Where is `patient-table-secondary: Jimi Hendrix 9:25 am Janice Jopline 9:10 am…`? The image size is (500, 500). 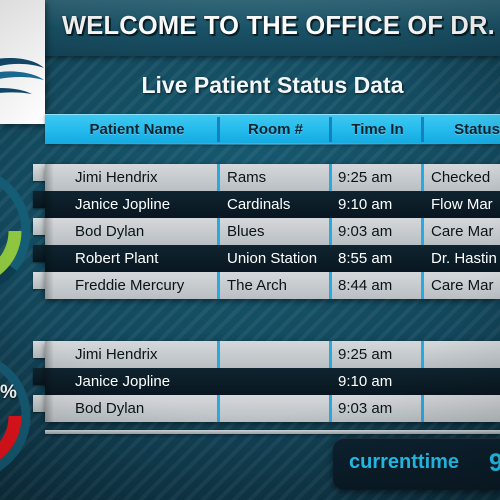 patient-table-secondary: Jimi Hendrix 9:25 am Janice Jopline 9:10 am… is located at coordinates (272, 381).